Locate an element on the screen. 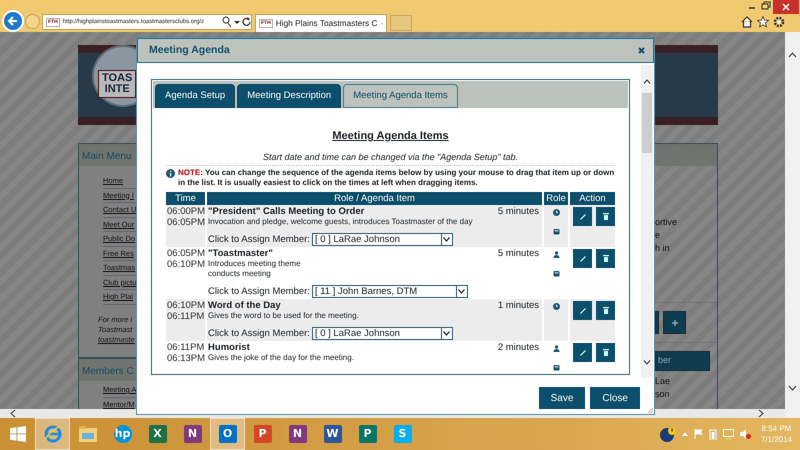 The width and height of the screenshot is (800, 450). taskbar-app: O is located at coordinates (227, 434).